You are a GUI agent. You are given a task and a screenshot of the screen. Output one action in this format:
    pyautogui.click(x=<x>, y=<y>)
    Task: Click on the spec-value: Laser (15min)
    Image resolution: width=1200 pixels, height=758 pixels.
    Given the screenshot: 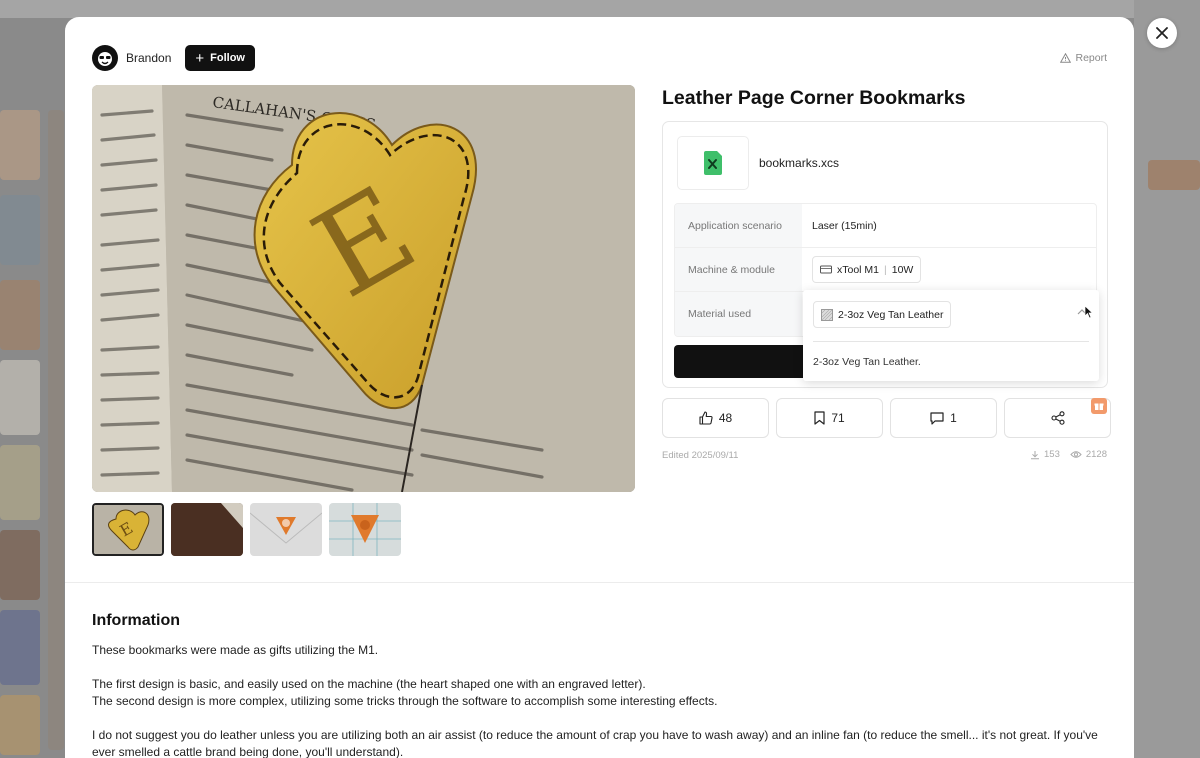 What is the action you would take?
    pyautogui.click(x=844, y=225)
    